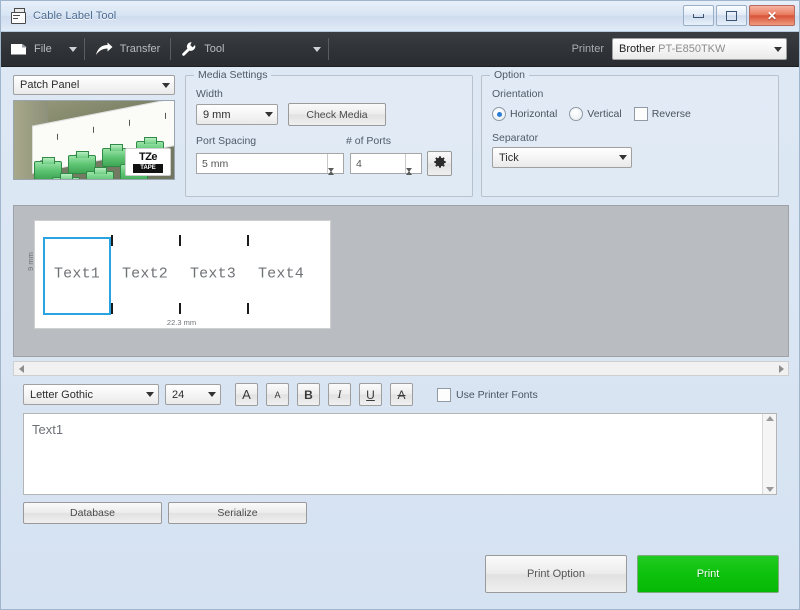 Image resolution: width=800 pixels, height=610 pixels. I want to click on num-ports-label: # of Ports, so click(368, 141).